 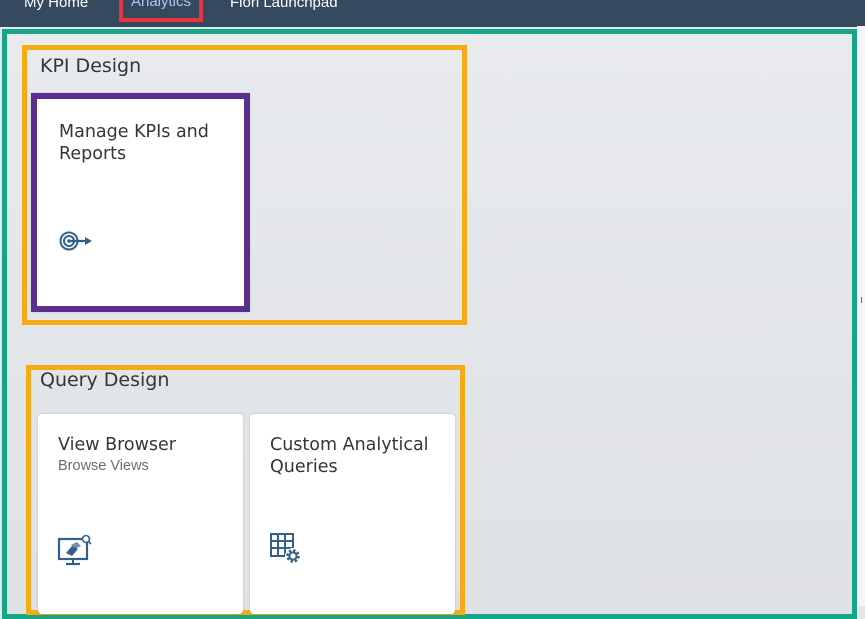 I want to click on tab-my-home: My Home, so click(x=56, y=9).